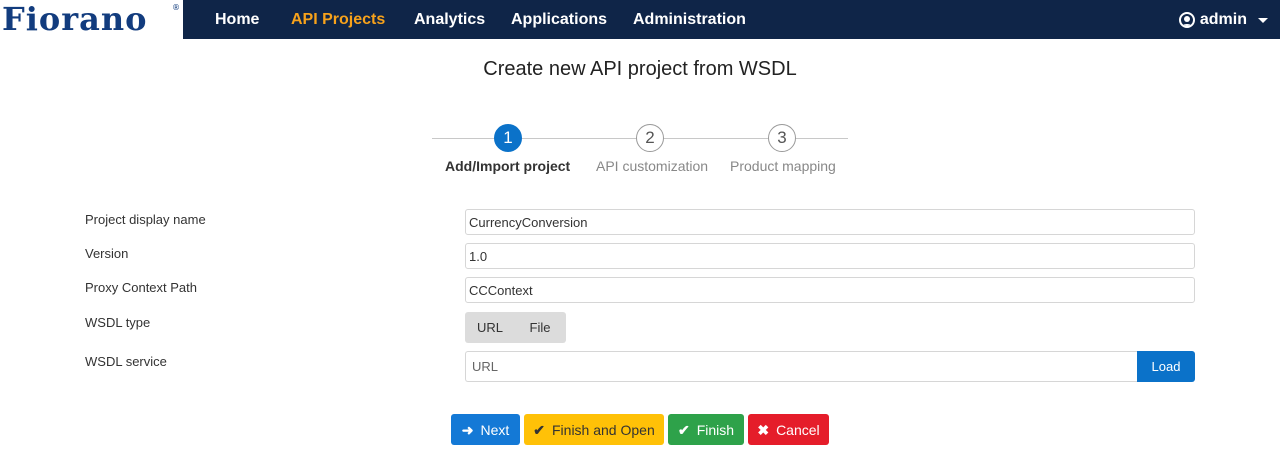 This screenshot has height=466, width=1280. I want to click on finish-button: ✔ Finish, so click(706, 429).